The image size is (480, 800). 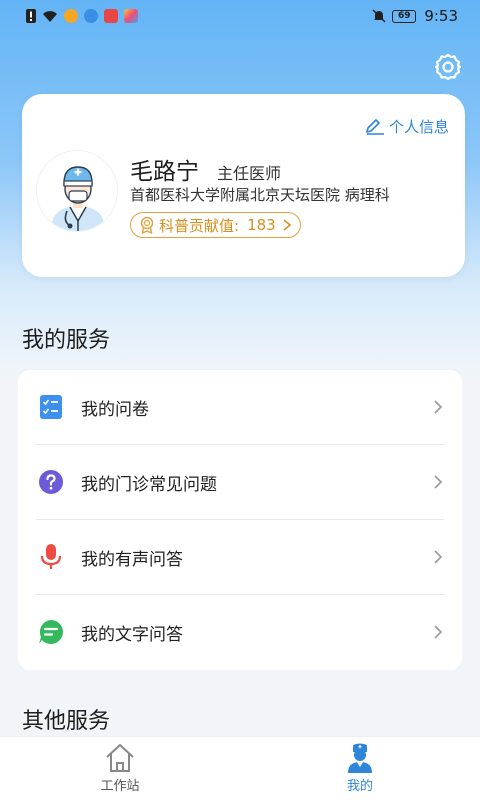 What do you see at coordinates (379, 16) in the screenshot?
I see `mute-icon` at bounding box center [379, 16].